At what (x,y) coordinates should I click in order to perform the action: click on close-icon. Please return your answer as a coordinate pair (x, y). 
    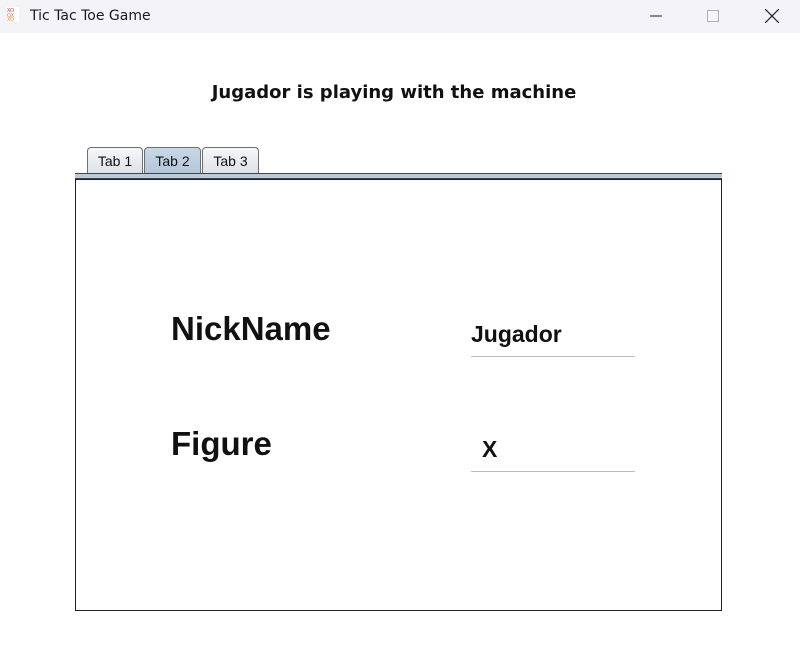
    Looking at the image, I should click on (772, 16).